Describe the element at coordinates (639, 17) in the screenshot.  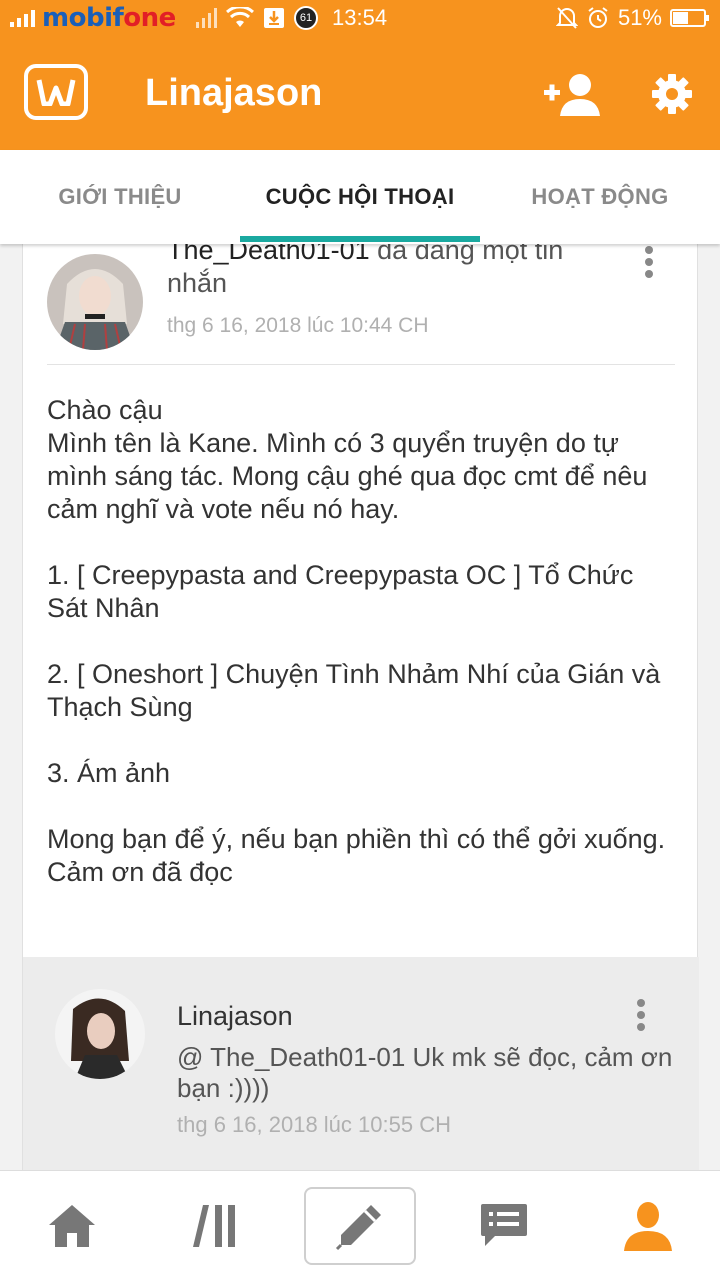
I see `battery-percent: 51%` at that location.